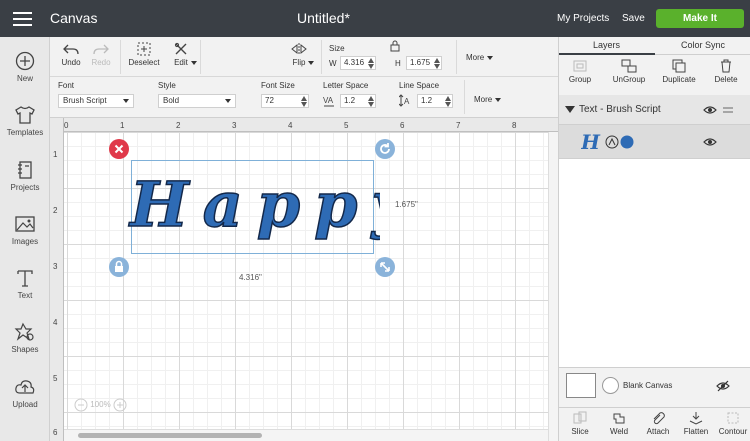  I want to click on collapse-triangle-icon, so click(570, 110).